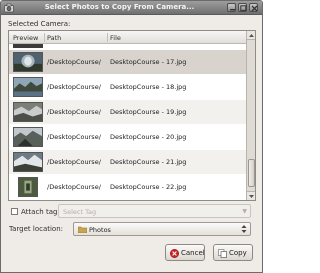 The width and height of the screenshot is (320, 273). I want to click on cancel-button-label: Cancel, so click(193, 253).